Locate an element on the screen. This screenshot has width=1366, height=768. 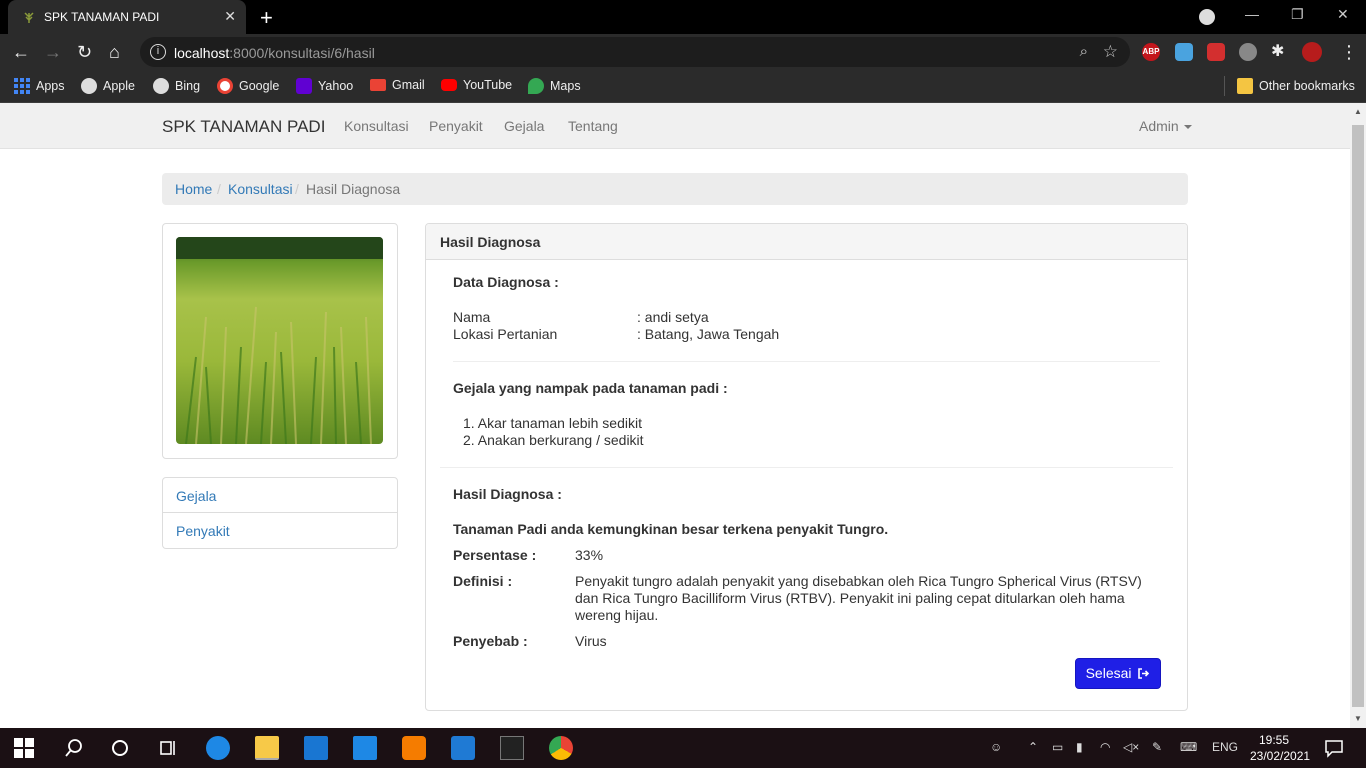
nav-penyakit: Penyakit is located at coordinates (456, 126).